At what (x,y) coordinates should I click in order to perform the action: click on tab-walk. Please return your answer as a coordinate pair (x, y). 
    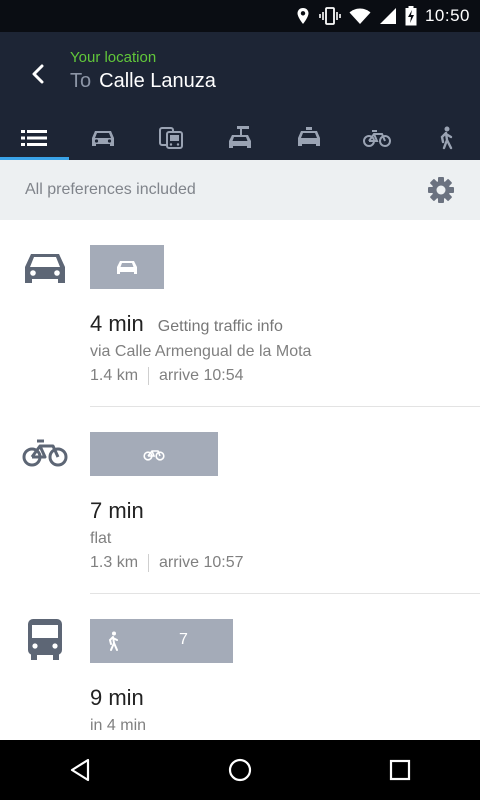
    Looking at the image, I should click on (445, 138).